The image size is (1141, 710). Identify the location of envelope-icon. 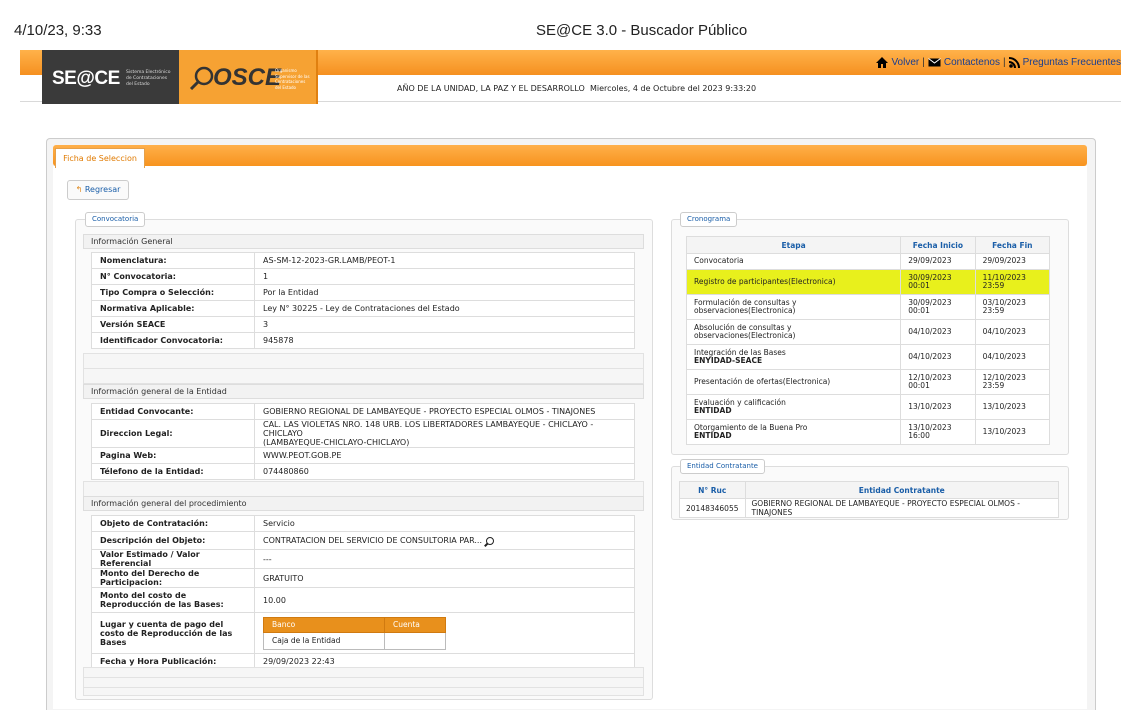
(934, 62).